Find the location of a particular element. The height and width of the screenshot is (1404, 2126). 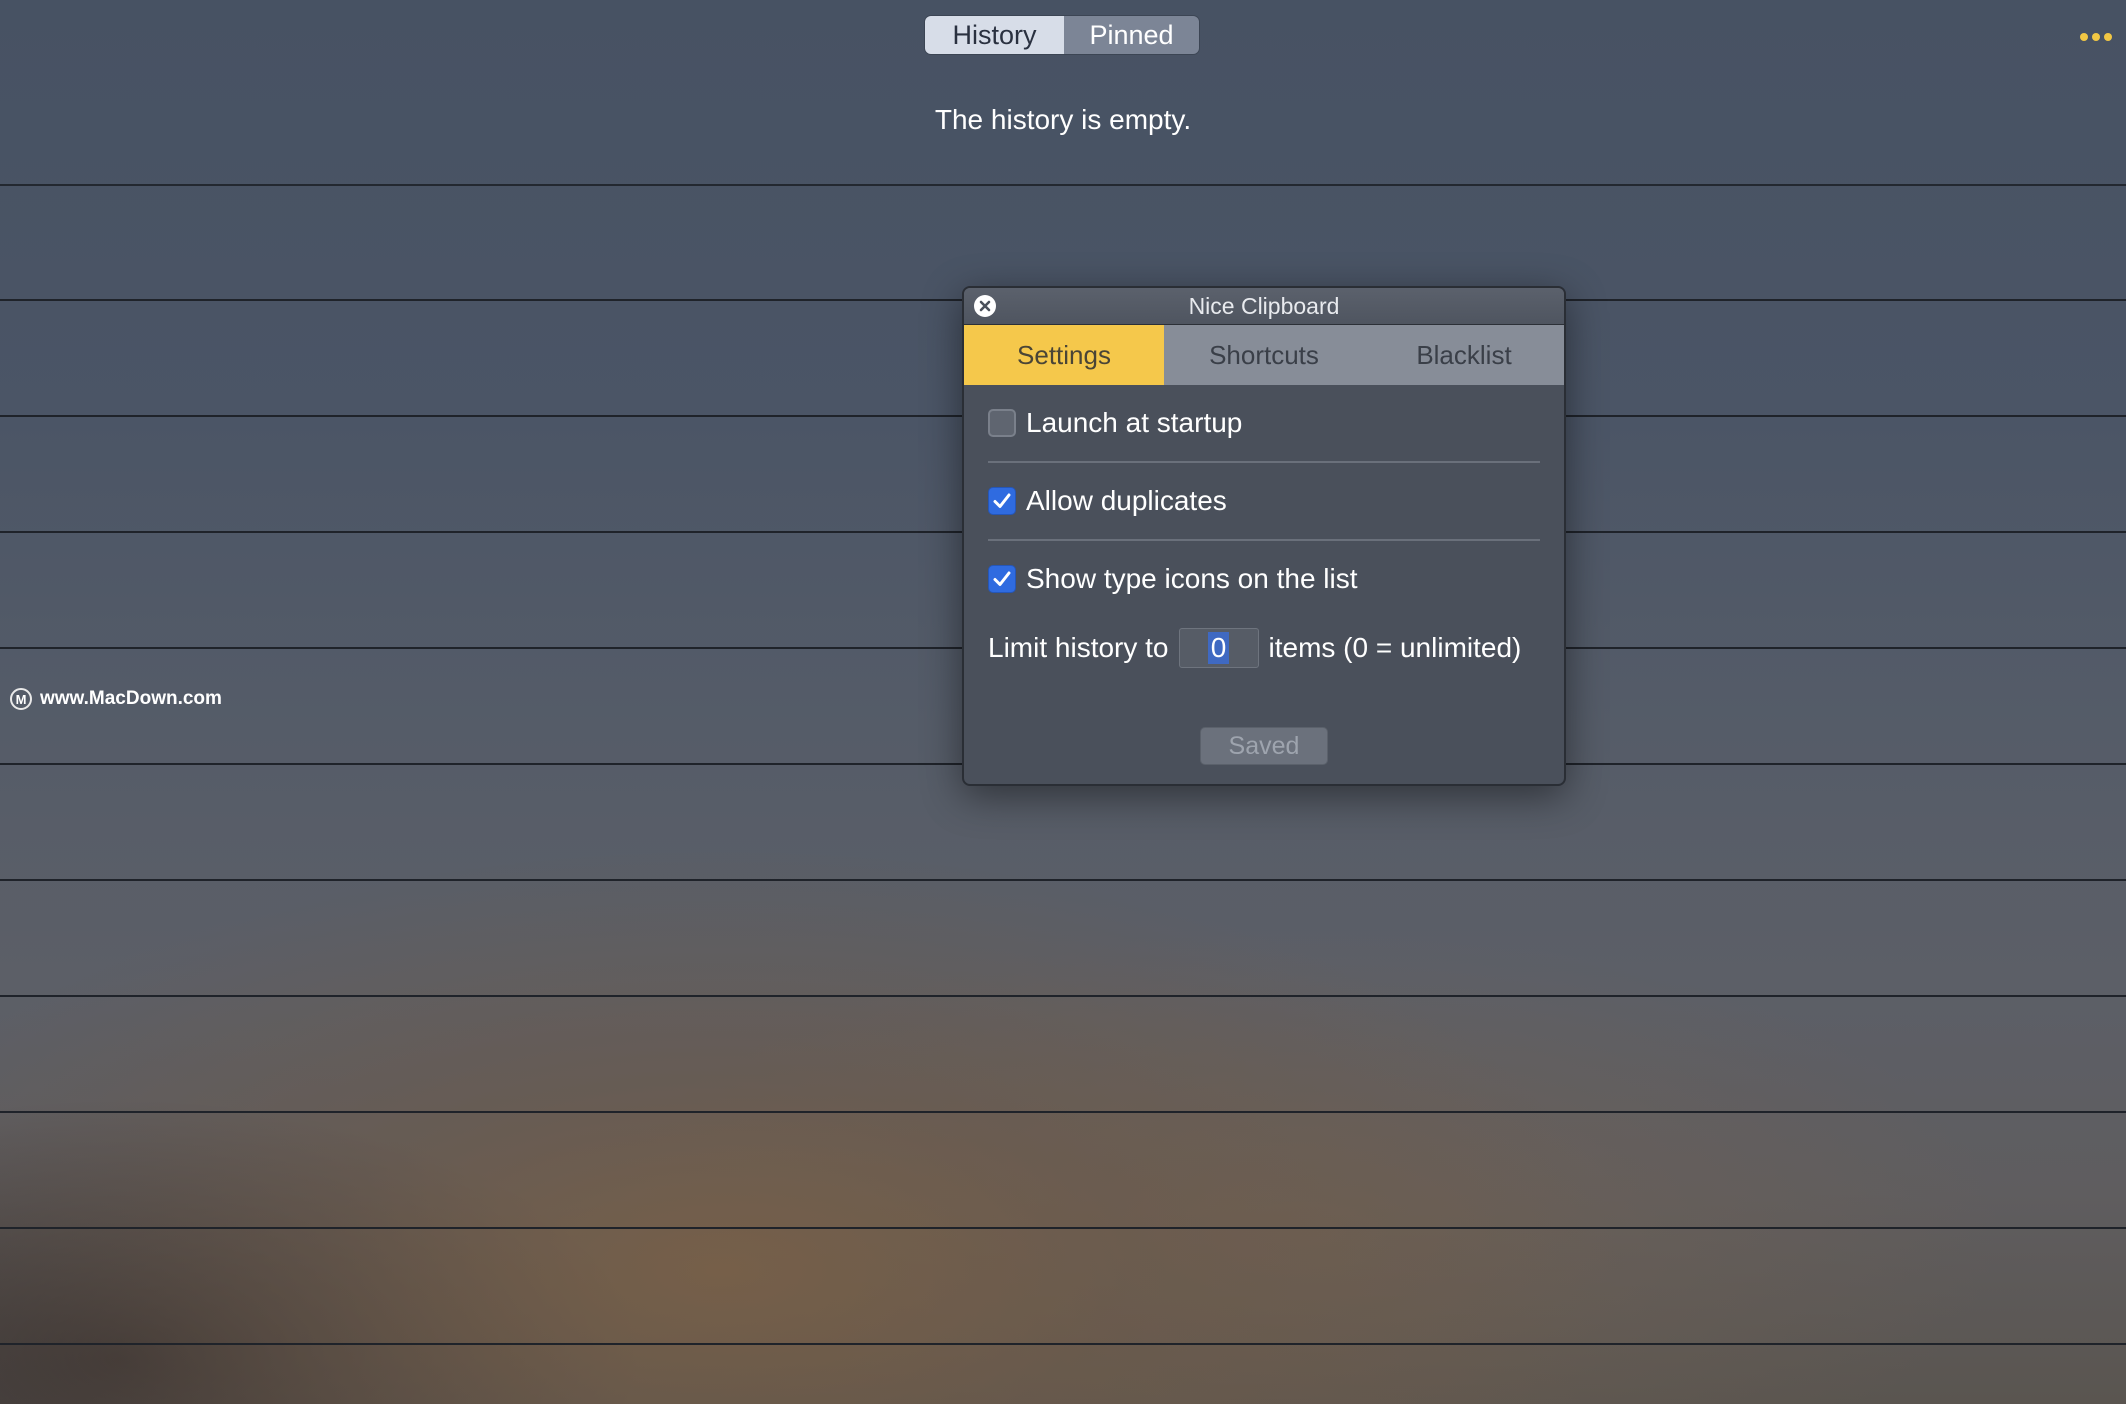

saved-button: Saved is located at coordinates (1264, 746).